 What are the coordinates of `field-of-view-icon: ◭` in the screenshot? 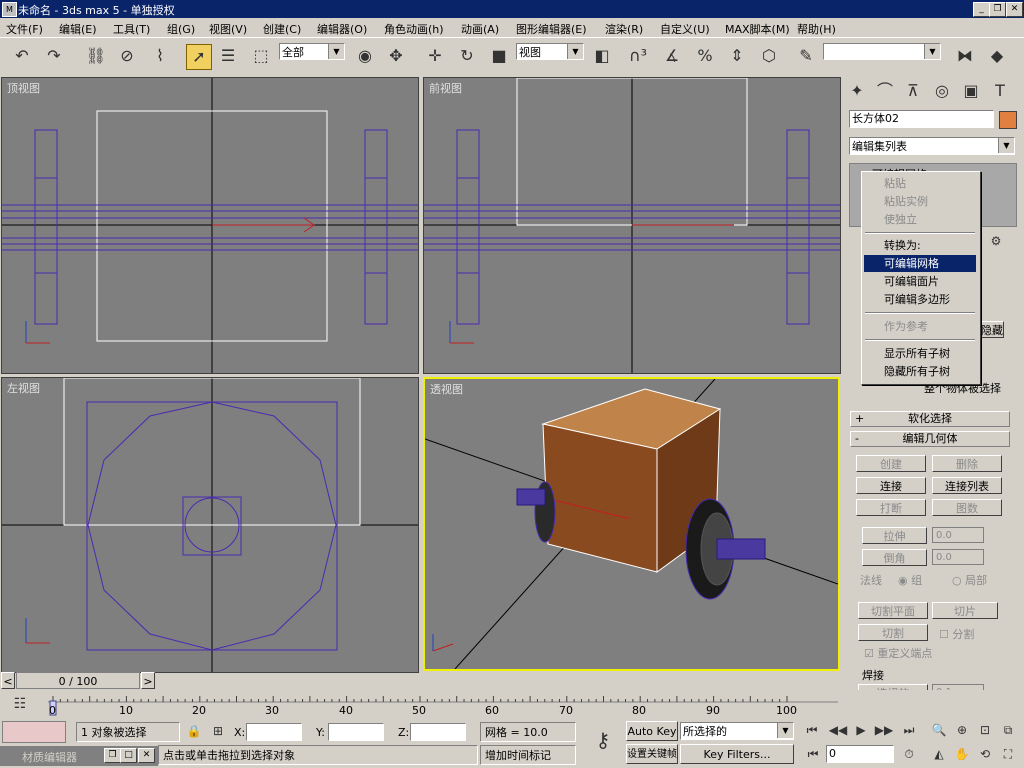 It's located at (939, 754).